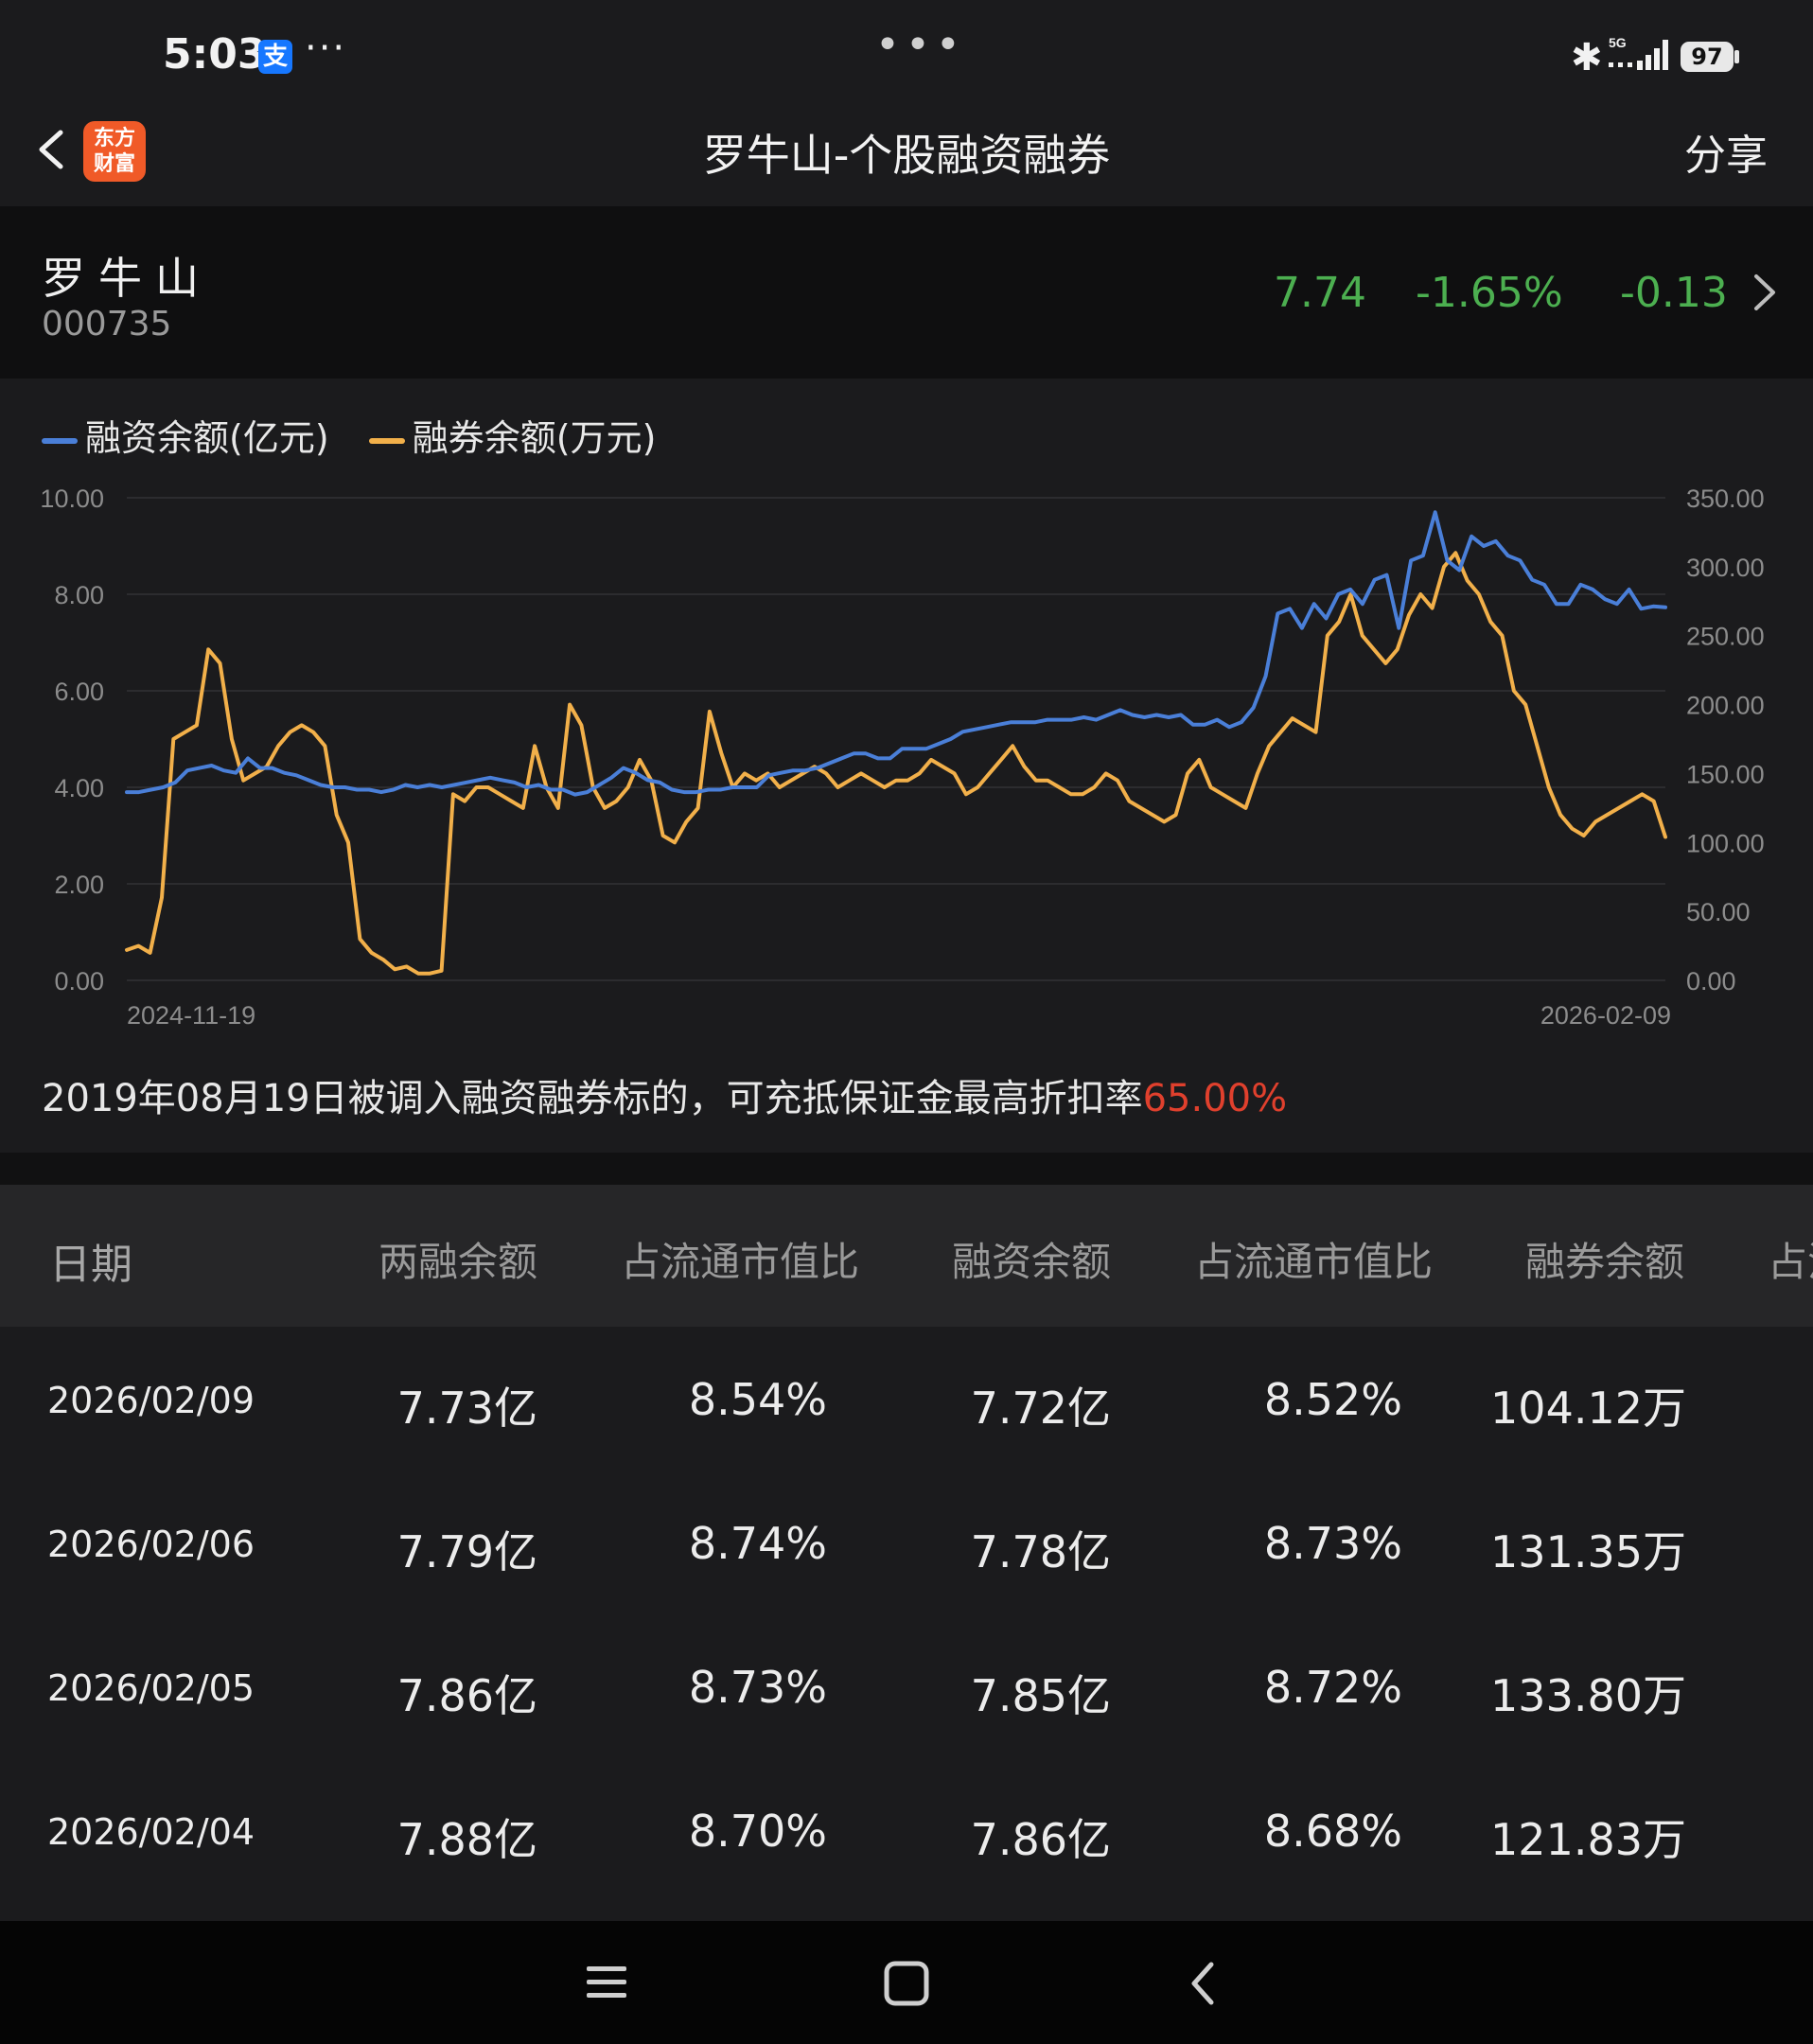 The image size is (1813, 2044). What do you see at coordinates (1725, 706) in the screenshot?
I see `right-axis-tick-label: 200.00` at bounding box center [1725, 706].